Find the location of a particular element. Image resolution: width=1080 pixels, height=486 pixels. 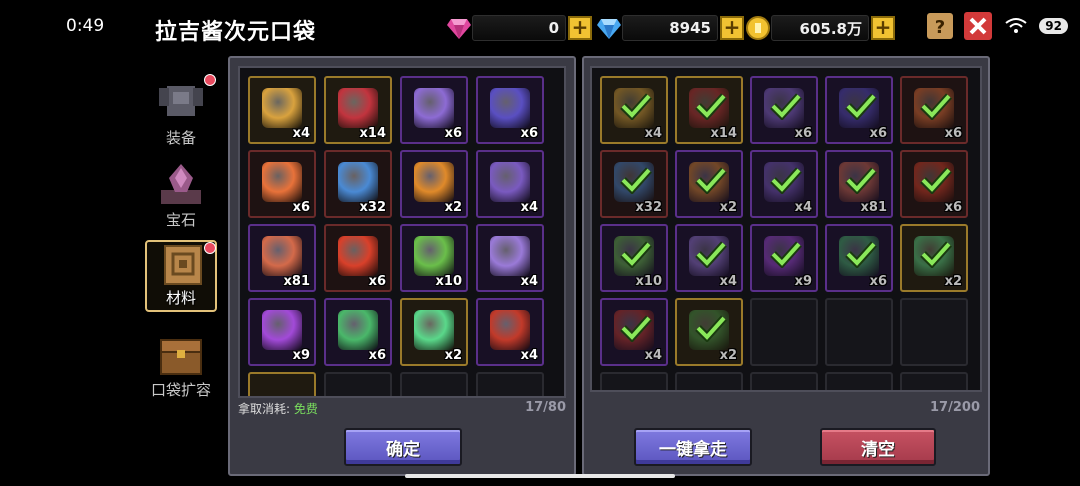

bell-icon is located at coordinates (434, 108).